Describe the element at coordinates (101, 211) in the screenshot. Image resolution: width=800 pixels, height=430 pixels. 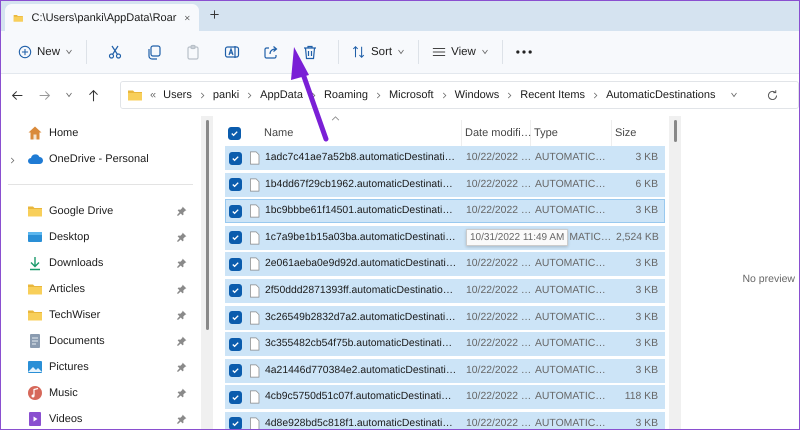
I see `nav-item: Google Drive` at that location.